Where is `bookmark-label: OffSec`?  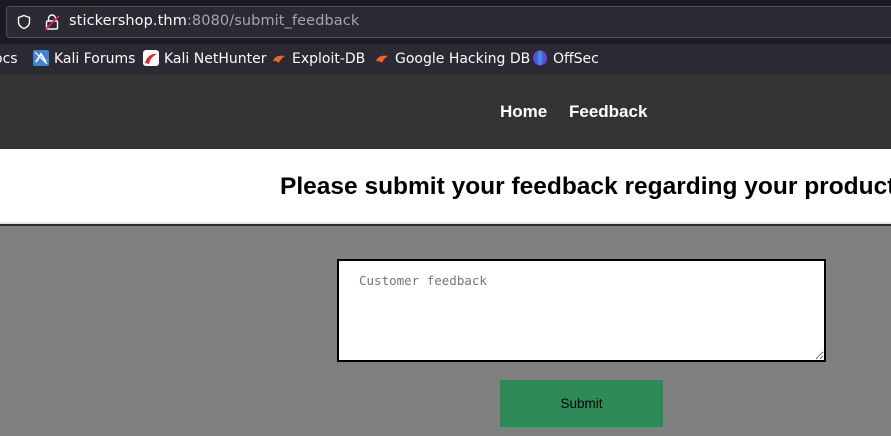 bookmark-label: OffSec is located at coordinates (576, 59).